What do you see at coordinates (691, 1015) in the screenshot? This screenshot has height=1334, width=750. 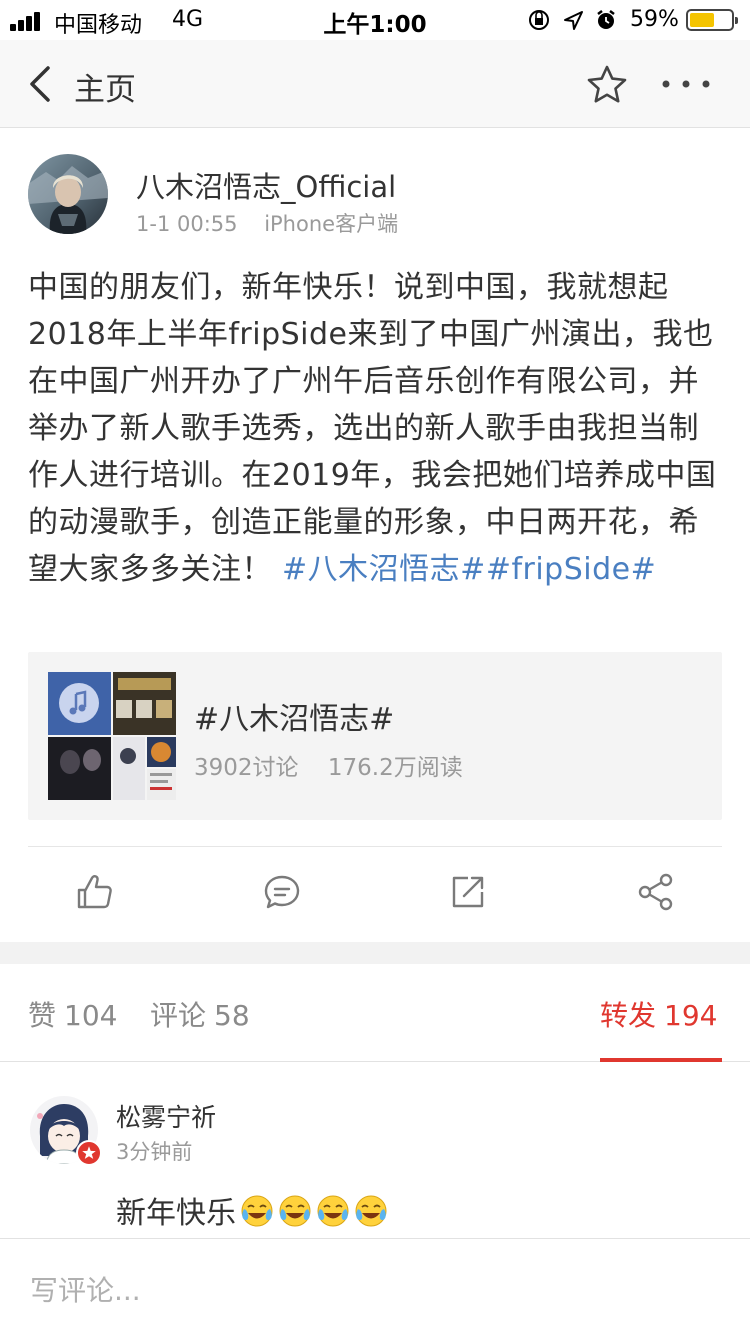 I see `tab-reposts-count: 194` at bounding box center [691, 1015].